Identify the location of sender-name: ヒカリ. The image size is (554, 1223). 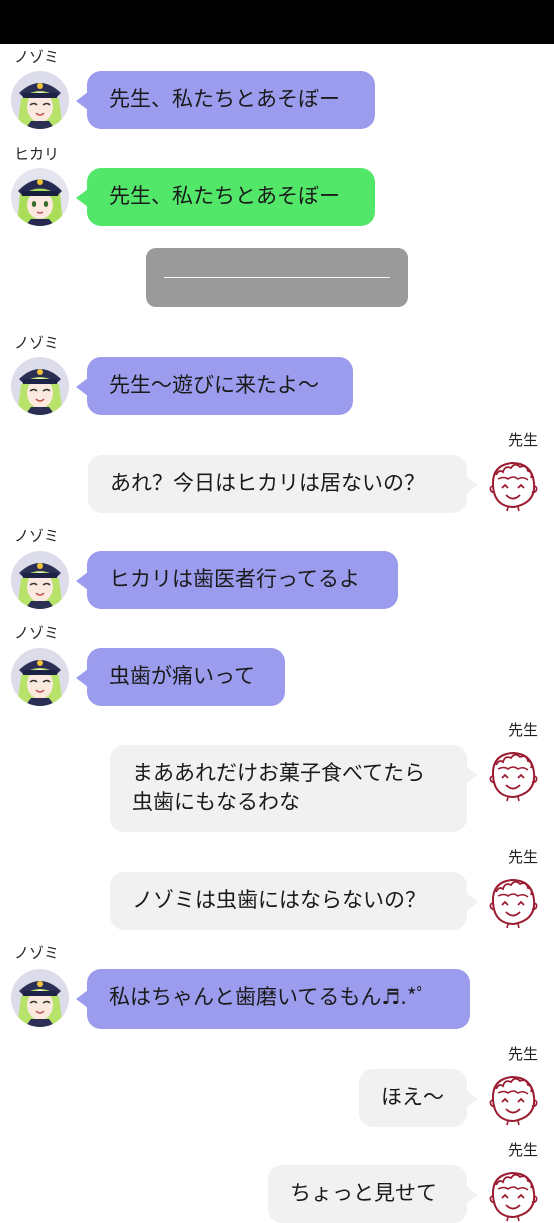
(37, 154).